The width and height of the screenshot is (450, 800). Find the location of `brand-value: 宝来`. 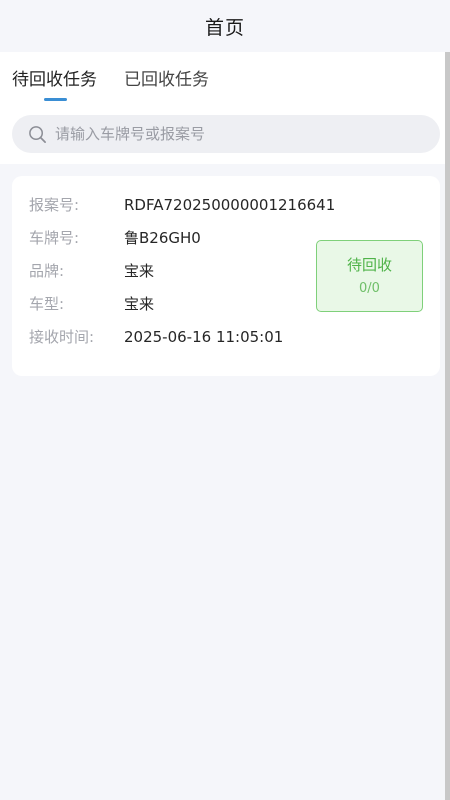

brand-value: 宝来 is located at coordinates (139, 271).